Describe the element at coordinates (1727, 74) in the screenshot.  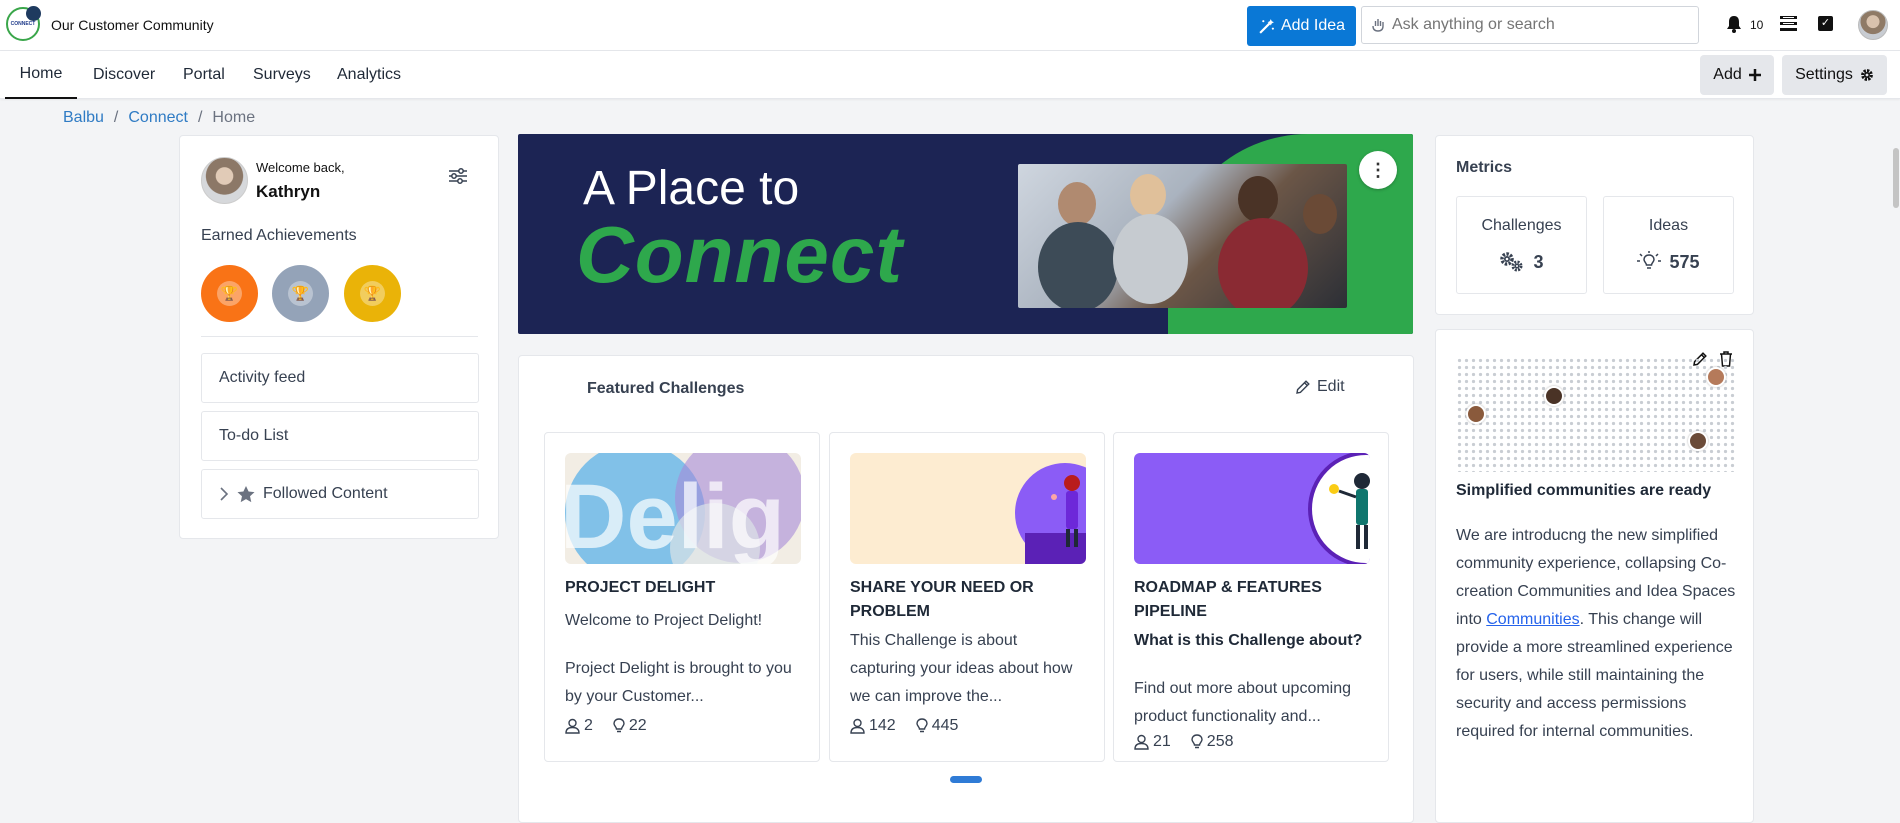
I see `add-label: Add` at that location.